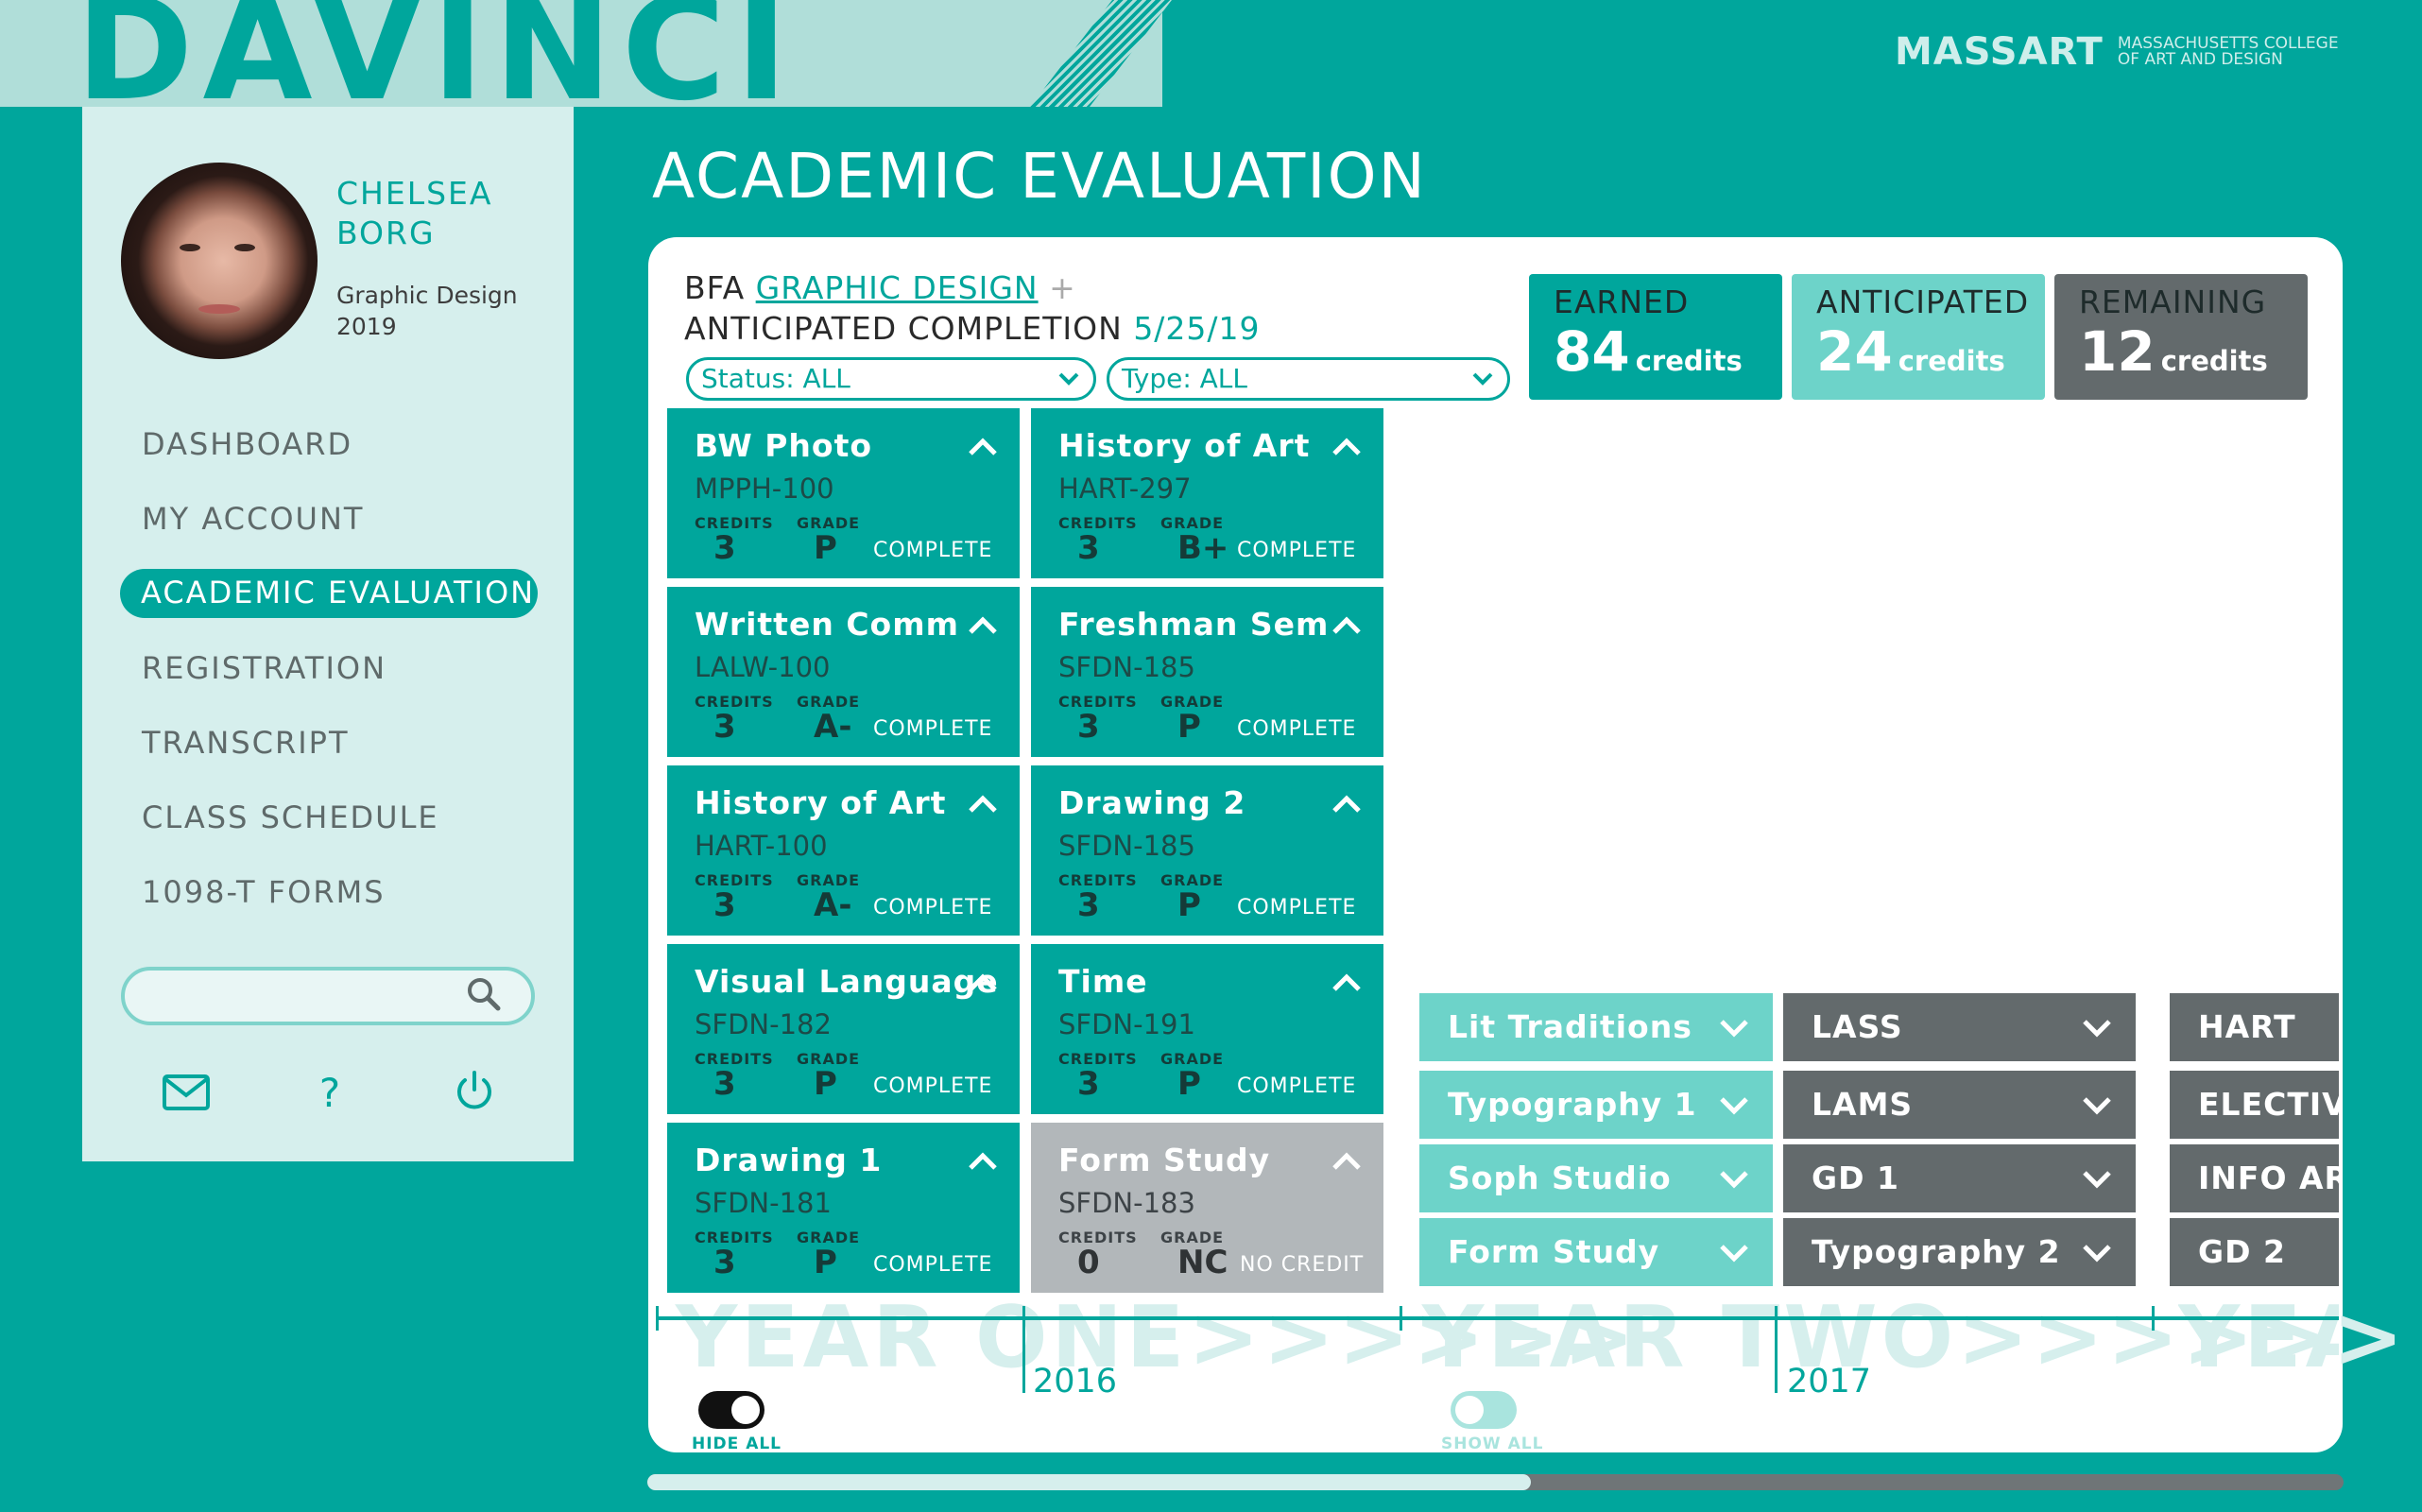 The image size is (2422, 1512). I want to click on nav-dashboard: DASHBOARD, so click(247, 444).